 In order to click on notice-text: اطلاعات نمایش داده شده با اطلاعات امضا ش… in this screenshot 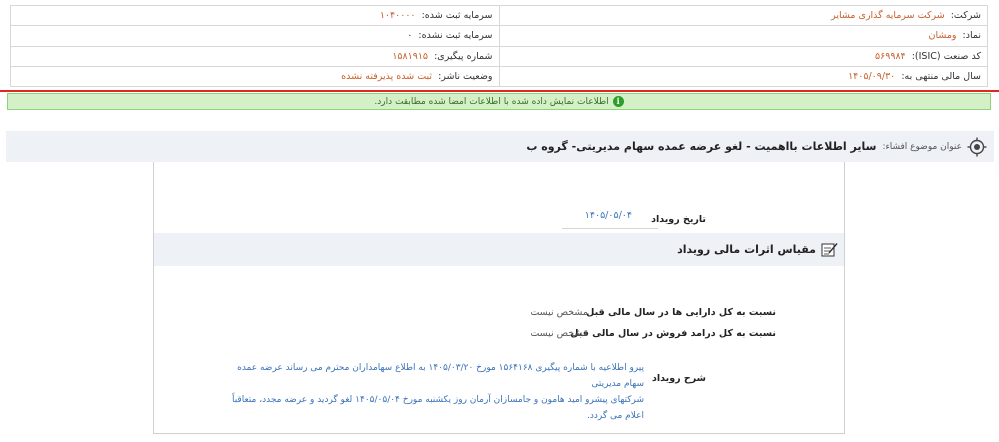, I will do `click(491, 101)`.